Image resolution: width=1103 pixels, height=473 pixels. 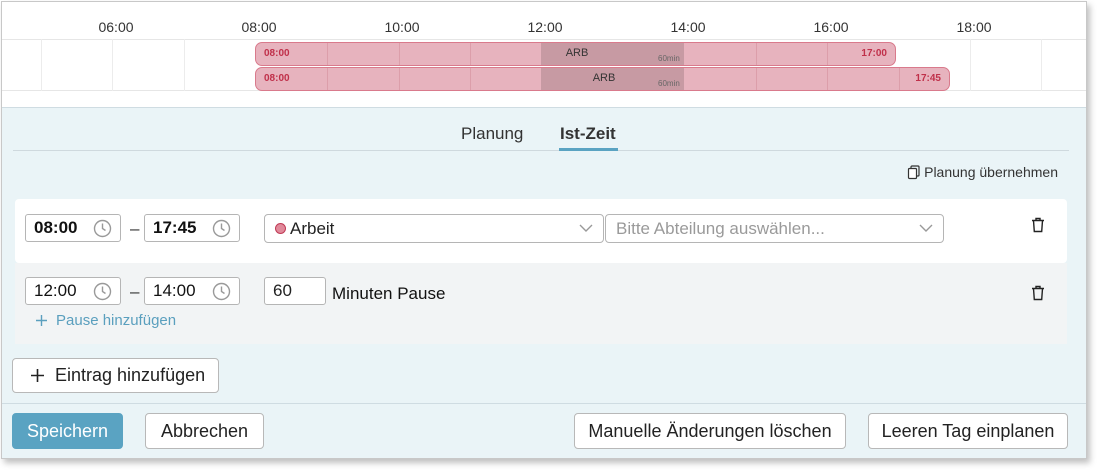 What do you see at coordinates (831, 27) in the screenshot?
I see `tick-label: 16:00` at bounding box center [831, 27].